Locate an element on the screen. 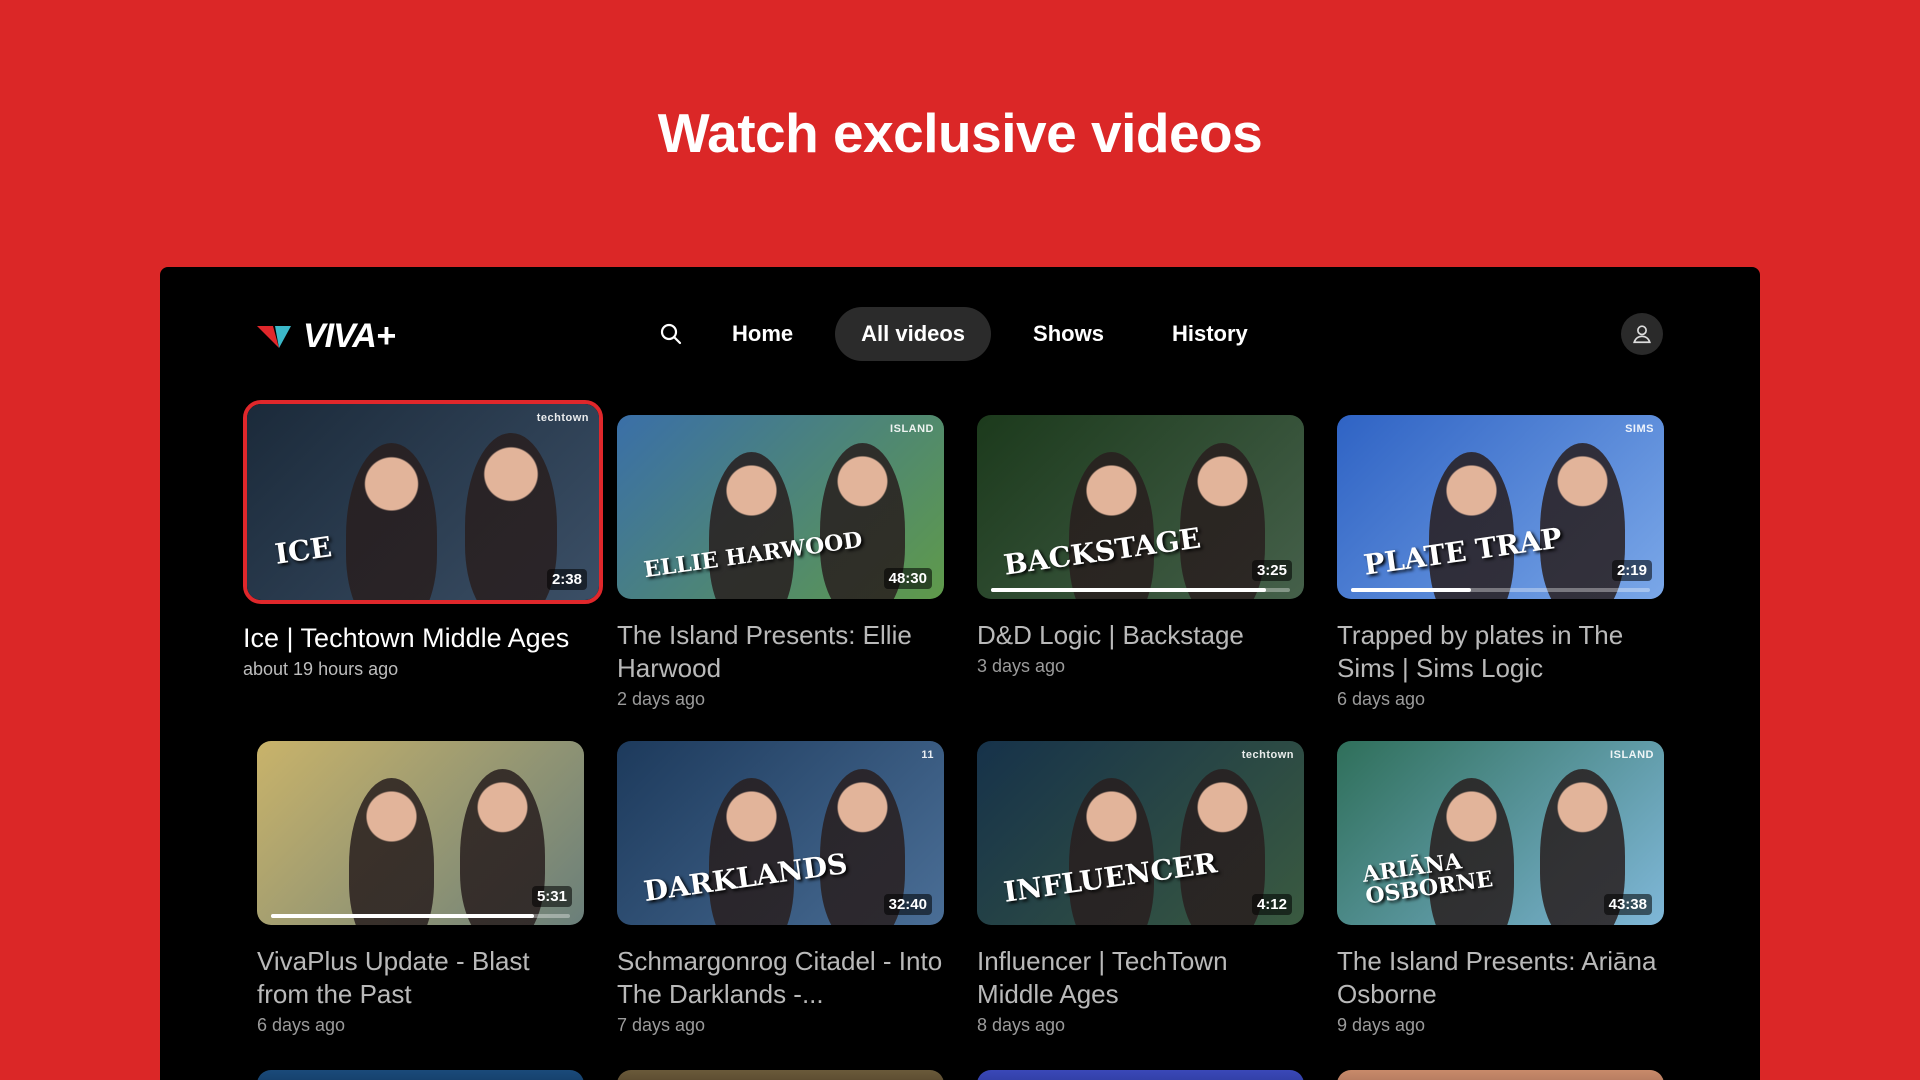 The width and height of the screenshot is (1920, 1080). video-thumbnail: ICE techtown 2:38 is located at coordinates (423, 502).